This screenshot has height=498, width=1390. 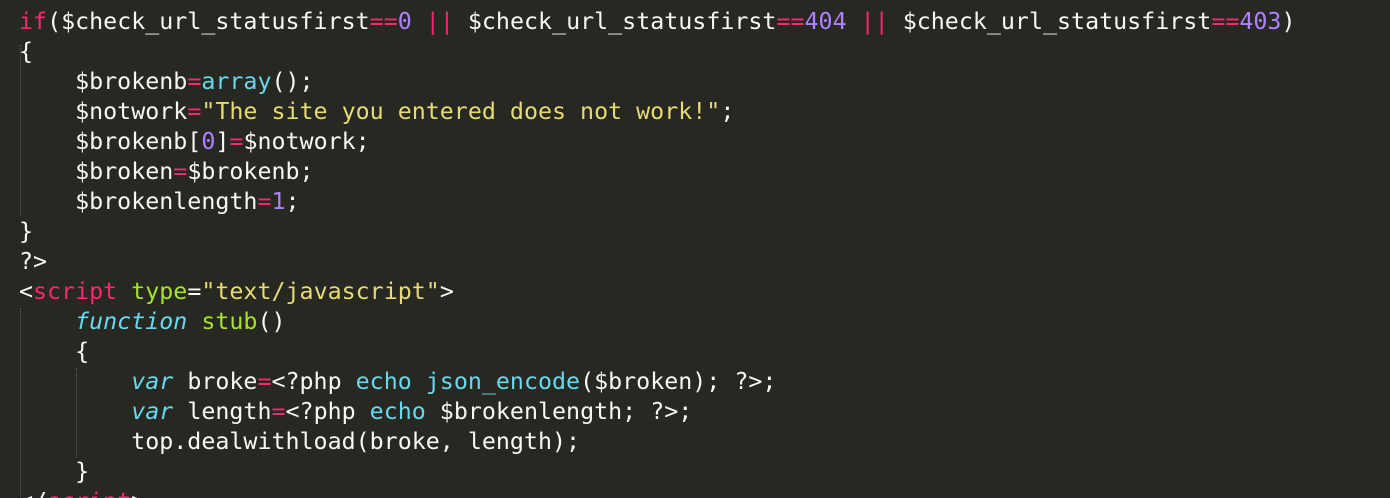 I want to click on code-token: function, so click(x=131, y=321).